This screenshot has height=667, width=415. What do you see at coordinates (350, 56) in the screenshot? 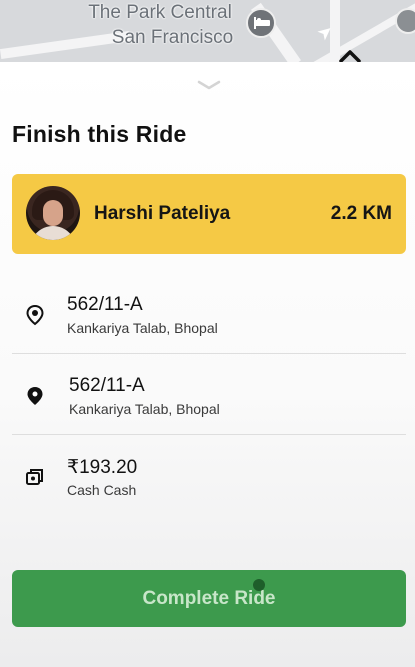
I see `collapse-caret-icon` at bounding box center [350, 56].